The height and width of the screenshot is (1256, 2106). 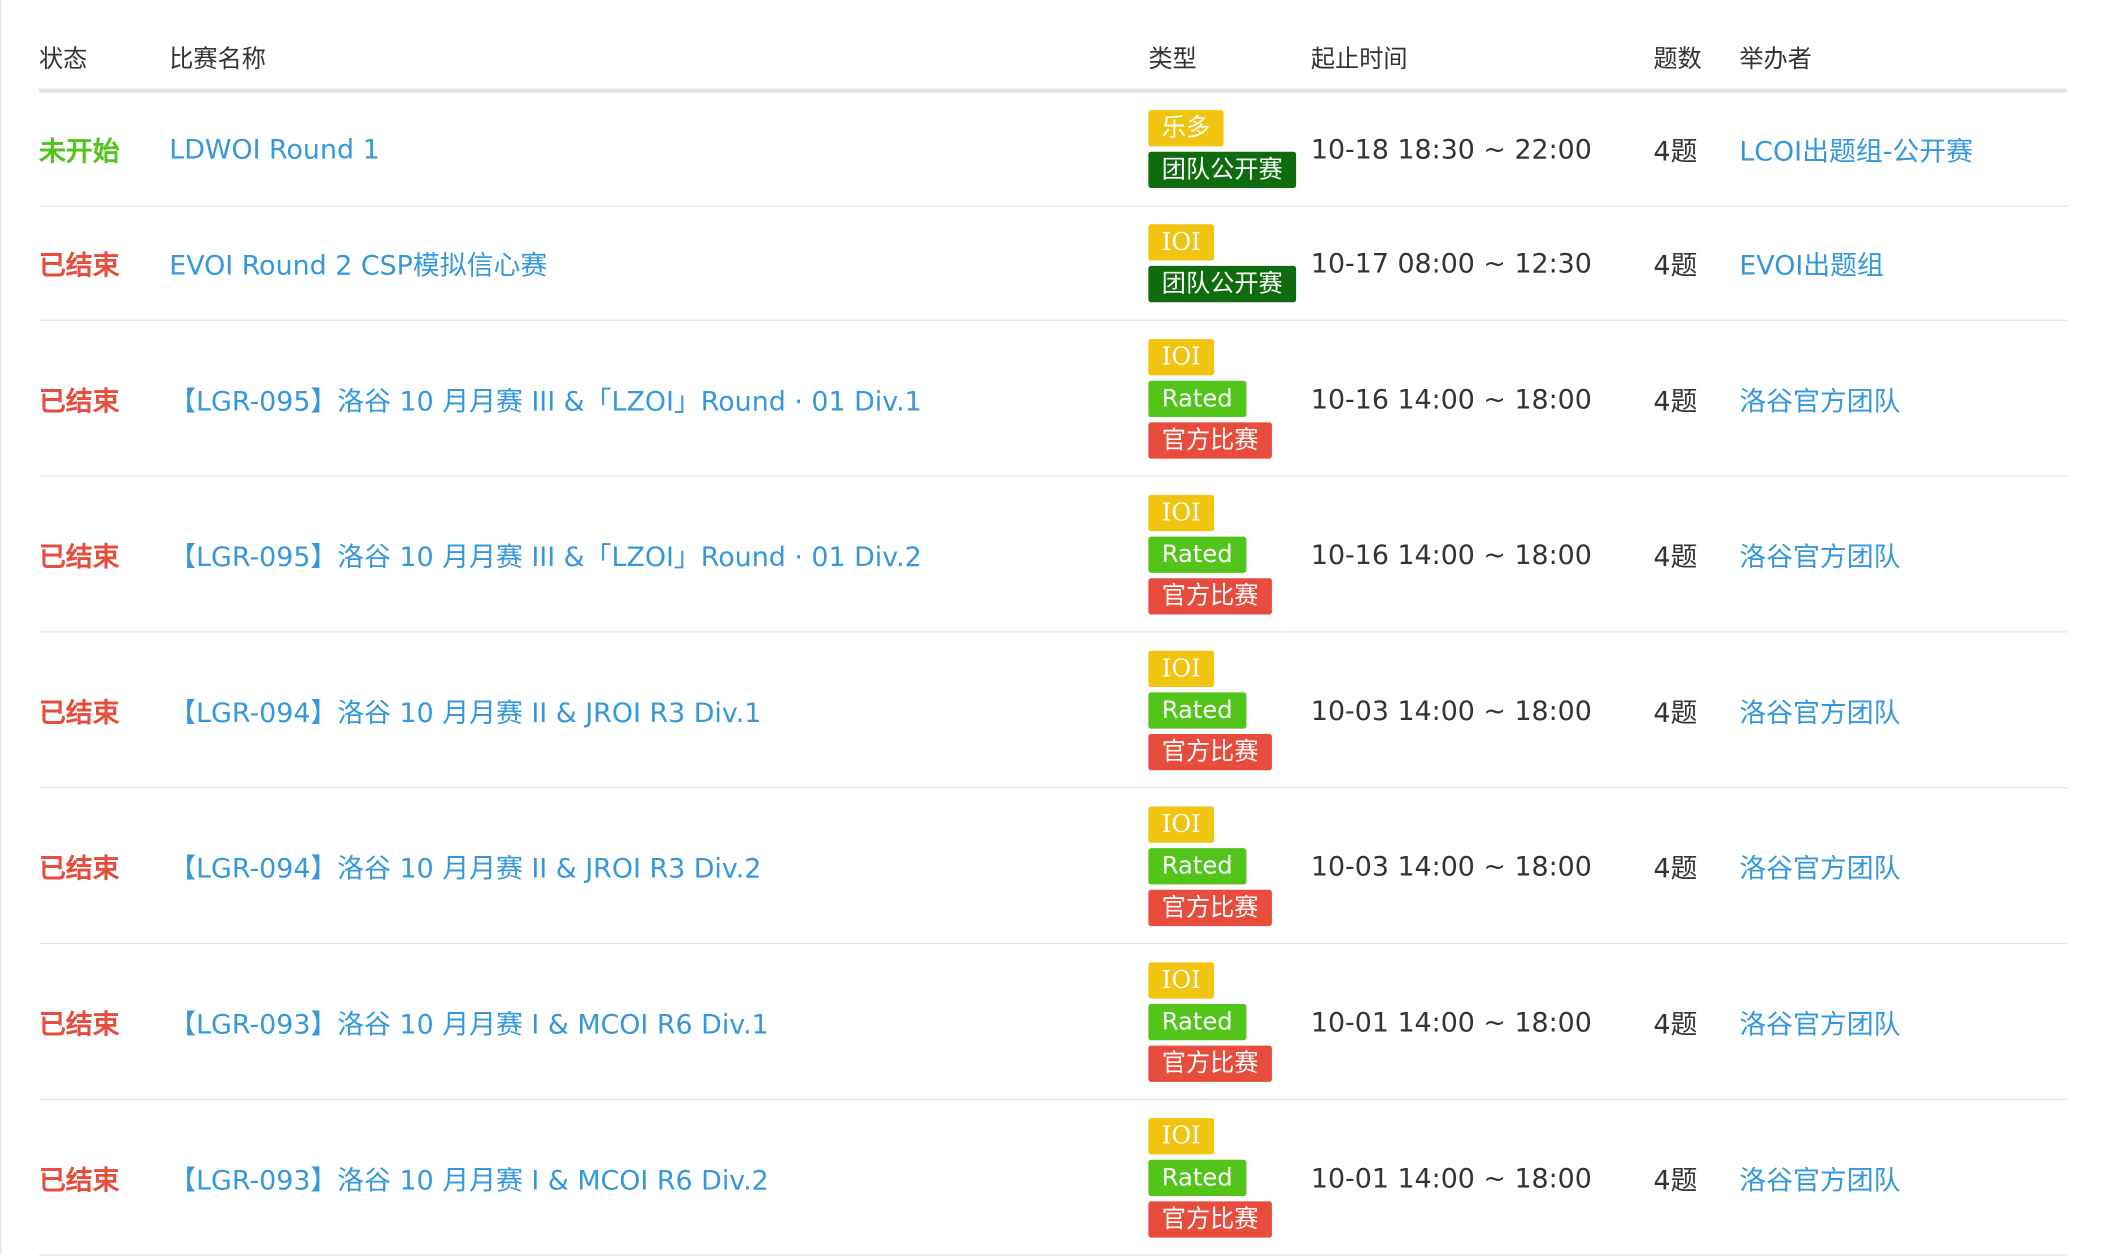 What do you see at coordinates (1856, 149) in the screenshot?
I see `organizer-link: LCOI出题组-公开赛` at bounding box center [1856, 149].